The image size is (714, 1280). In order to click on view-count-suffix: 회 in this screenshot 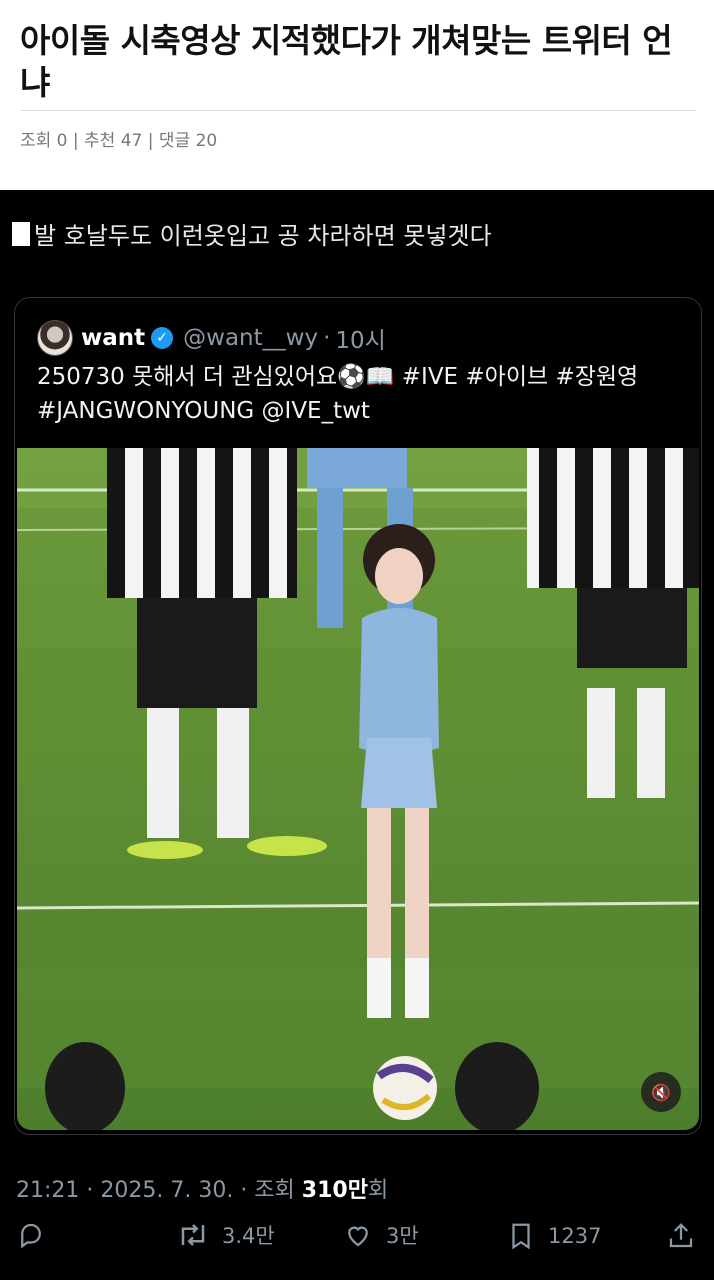, I will do `click(378, 1190)`.